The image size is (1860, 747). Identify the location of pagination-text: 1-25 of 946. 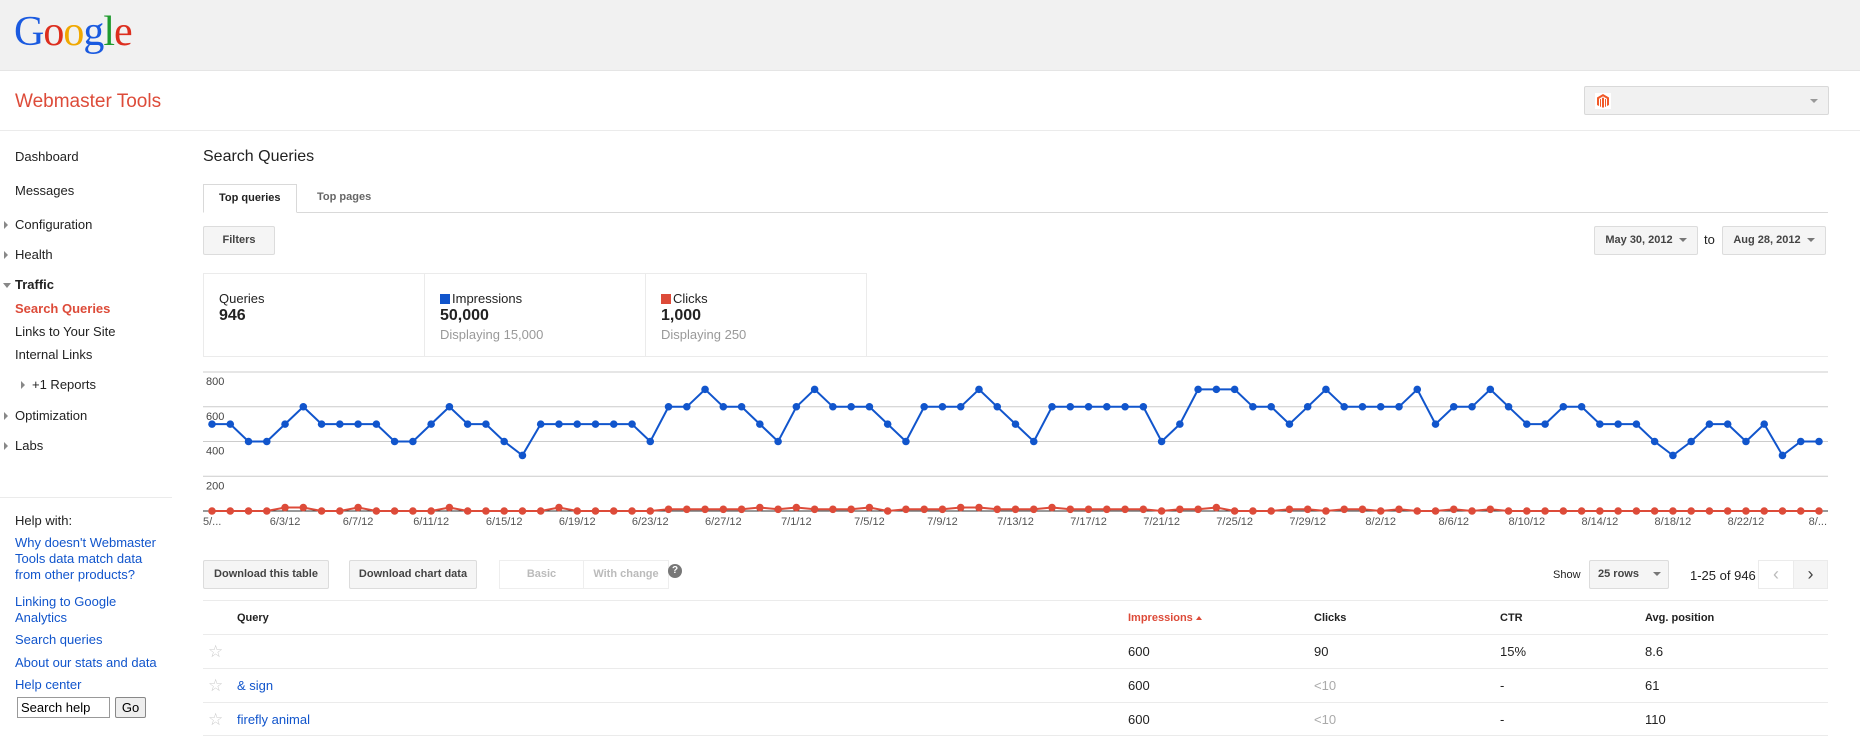
(1723, 575).